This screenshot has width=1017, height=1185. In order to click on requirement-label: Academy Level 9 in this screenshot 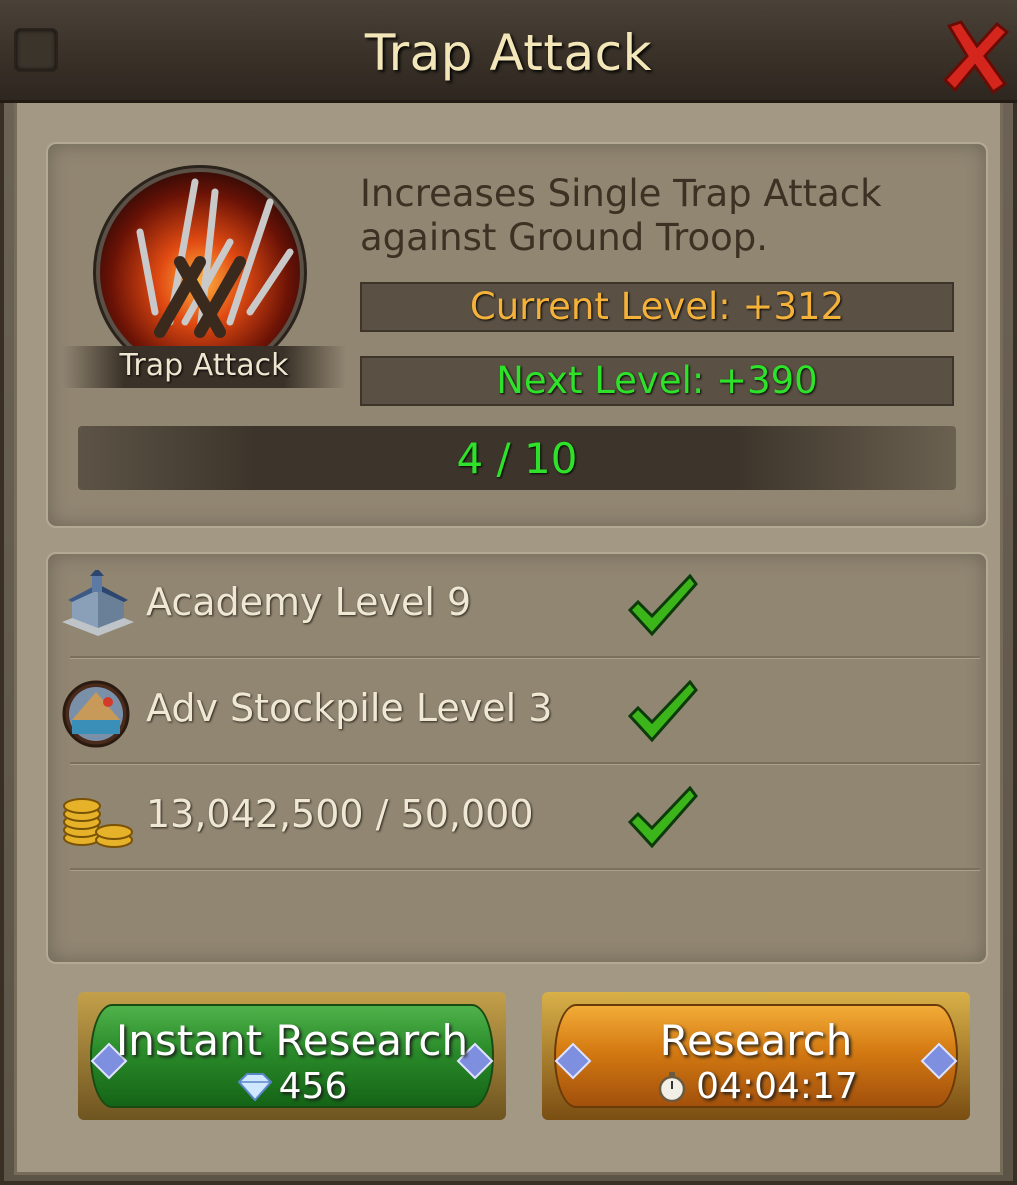, I will do `click(309, 602)`.